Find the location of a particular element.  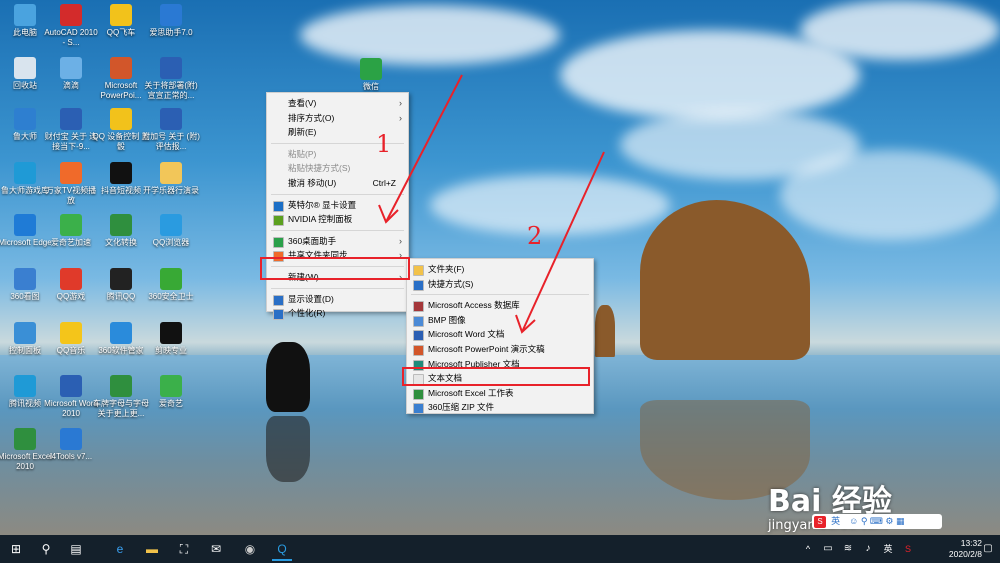

ime-tools-icon: ☺ ⚲ ⌨ ⚙ ▦ is located at coordinates (876, 521).